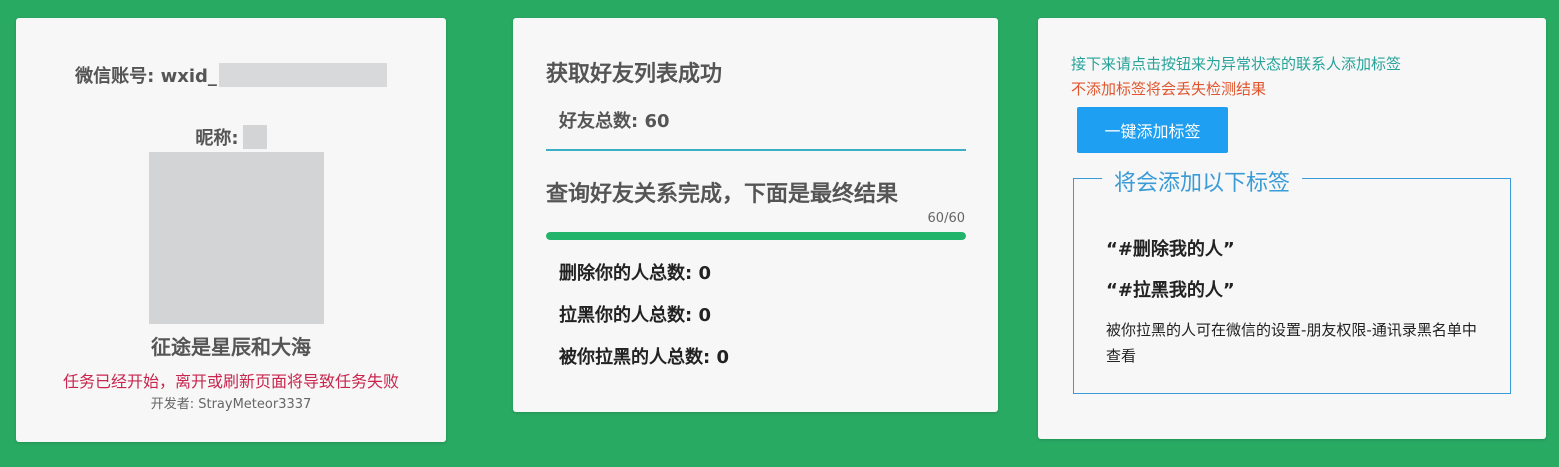 This screenshot has height=467, width=1559. Describe the element at coordinates (231, 404) in the screenshot. I see `developer-credit: 开发者: StrayMeteor3337` at that location.